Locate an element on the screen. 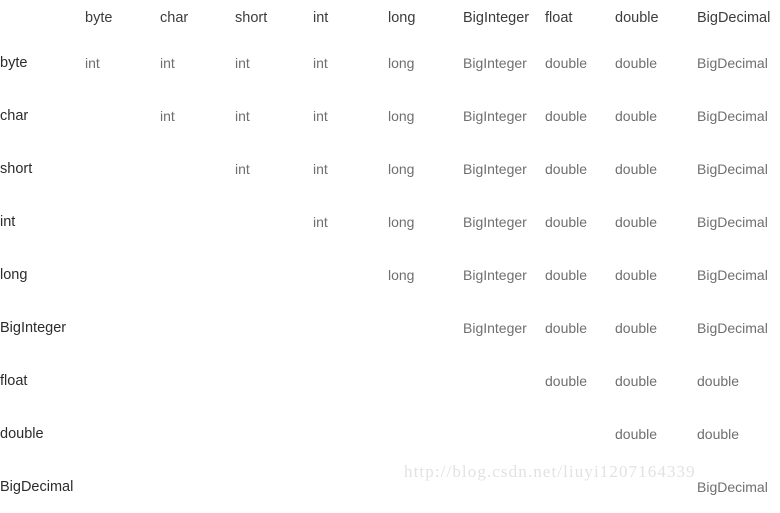 This screenshot has height=513, width=780. cell-long-biginteger: BigInteger is located at coordinates (495, 274).